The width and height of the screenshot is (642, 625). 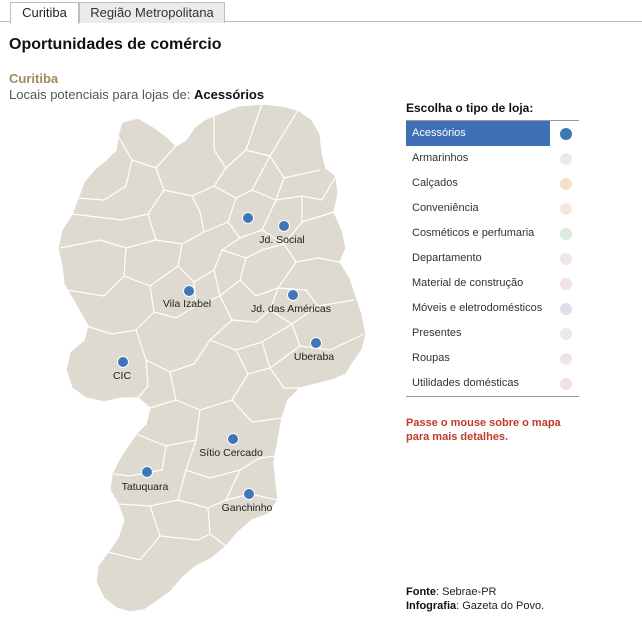 What do you see at coordinates (247, 508) in the screenshot?
I see `map-label-ganchinho: Ganchinho` at bounding box center [247, 508].